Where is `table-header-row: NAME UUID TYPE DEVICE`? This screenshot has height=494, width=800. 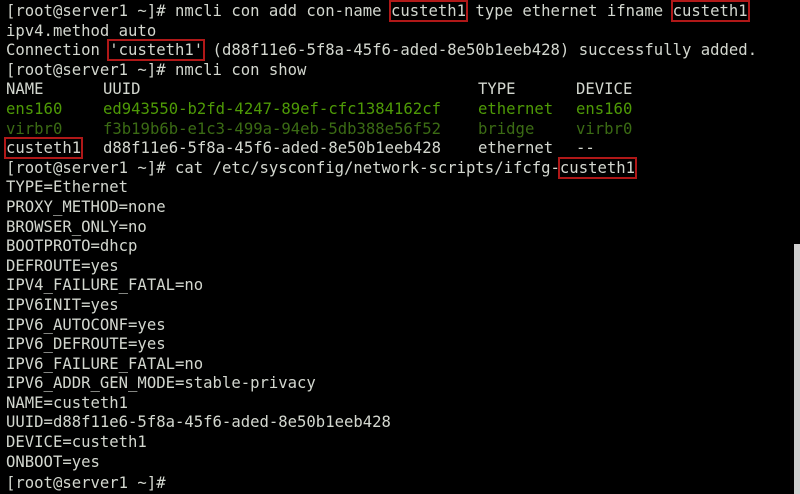
table-header-row: NAME UUID TYPE DEVICE is located at coordinates (403, 90).